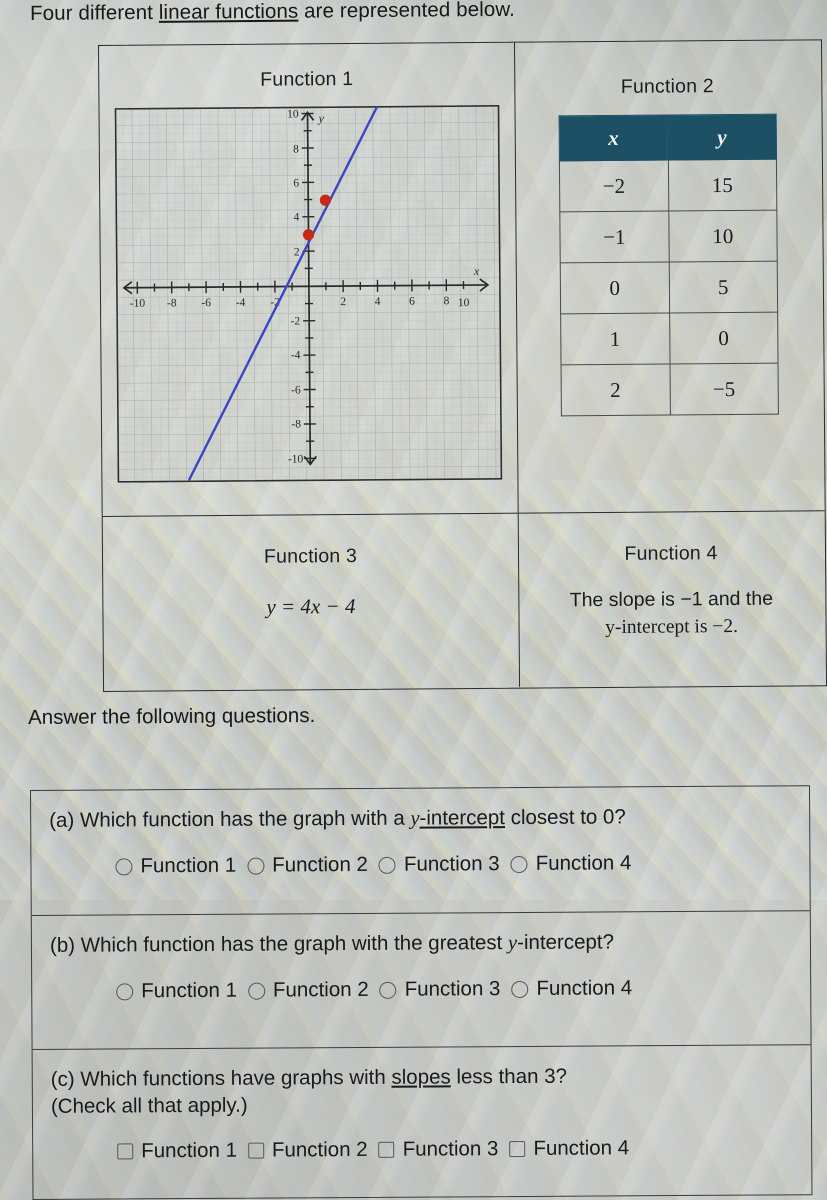 The width and height of the screenshot is (827, 1200). Describe the element at coordinates (614, 237) in the screenshot. I see `xy-cell-x: −1` at that location.